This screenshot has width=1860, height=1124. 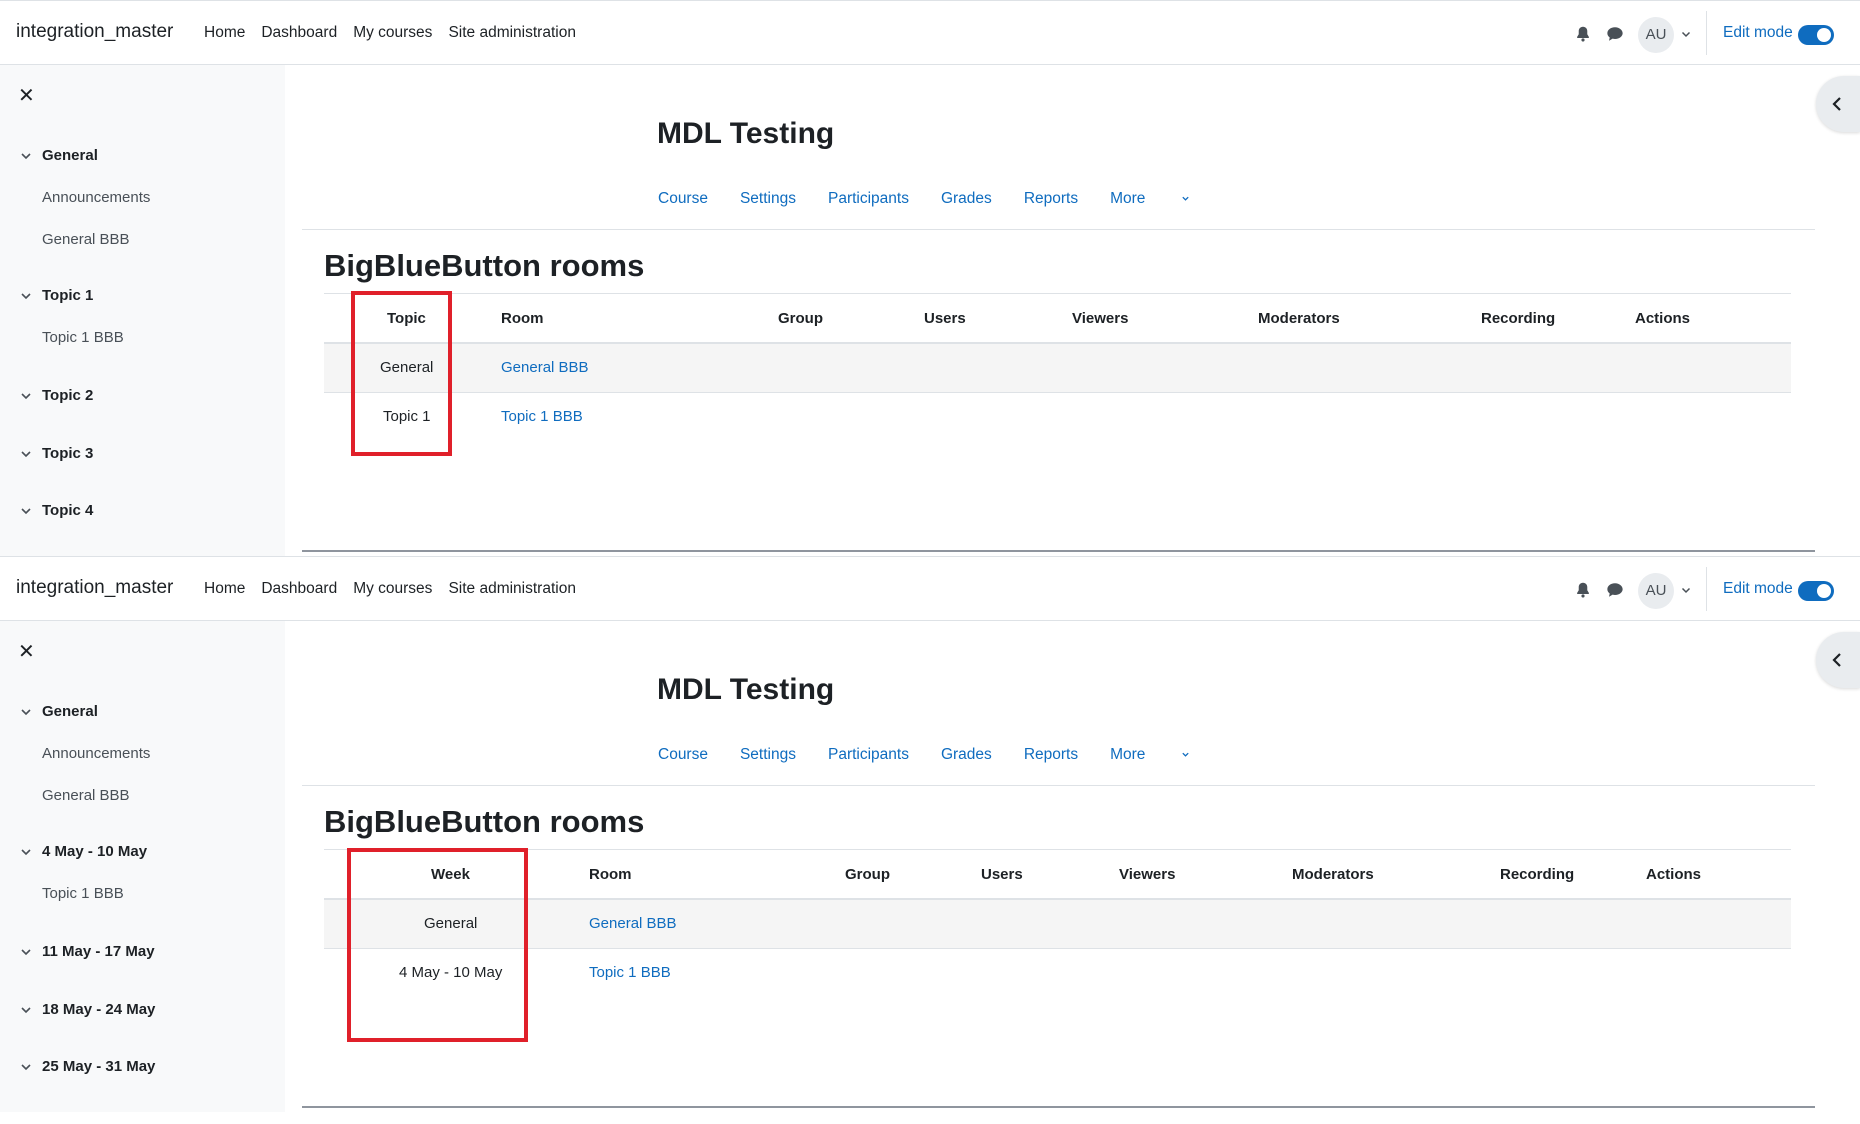 I want to click on drawer-item-label: 25 May - 31 May, so click(x=99, y=1066).